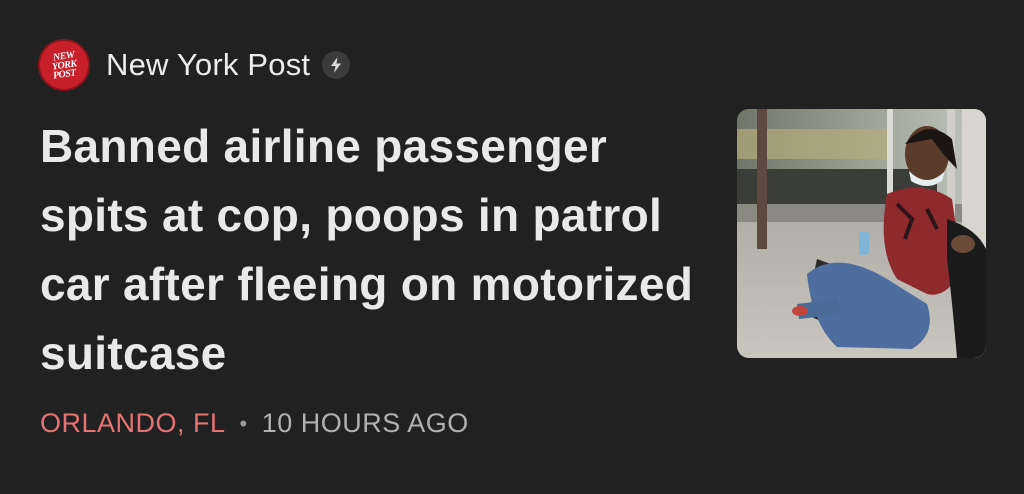 This screenshot has height=494, width=1024. I want to click on source-row: NEW YORK POST New York Post, so click(194, 65).